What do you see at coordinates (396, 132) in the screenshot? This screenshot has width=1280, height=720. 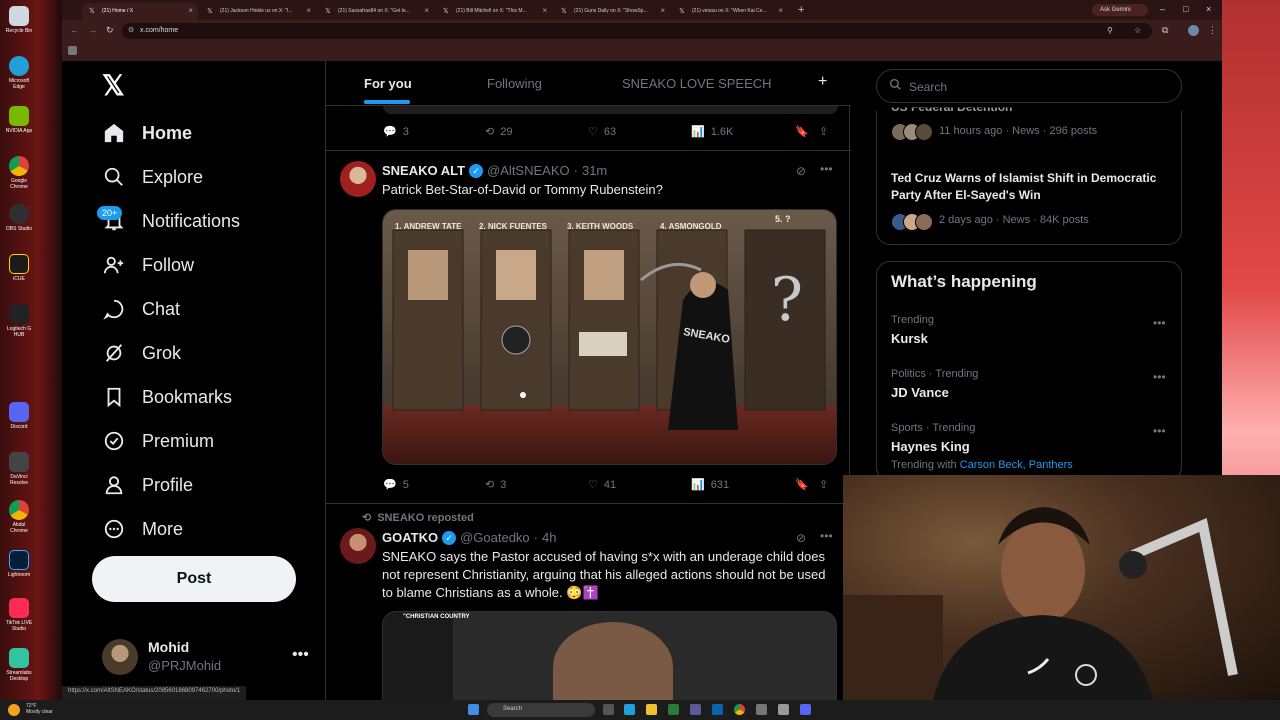 I see `reply-button: 💬 3` at bounding box center [396, 132].